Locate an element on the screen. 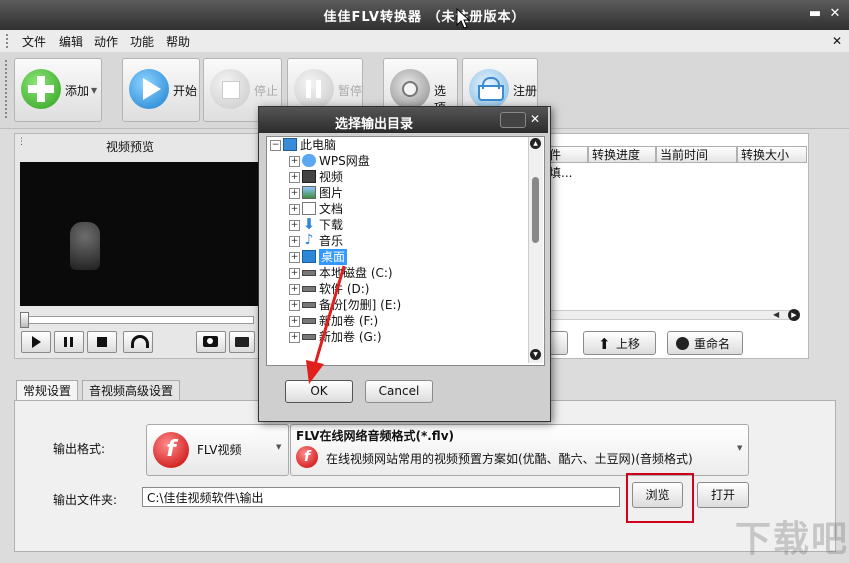 This screenshot has height=563, width=849. menu-help: 帮助 is located at coordinates (178, 41).